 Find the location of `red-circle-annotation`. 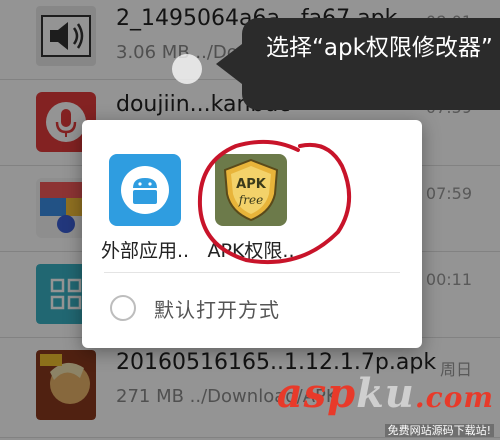

red-circle-annotation is located at coordinates (274, 202).